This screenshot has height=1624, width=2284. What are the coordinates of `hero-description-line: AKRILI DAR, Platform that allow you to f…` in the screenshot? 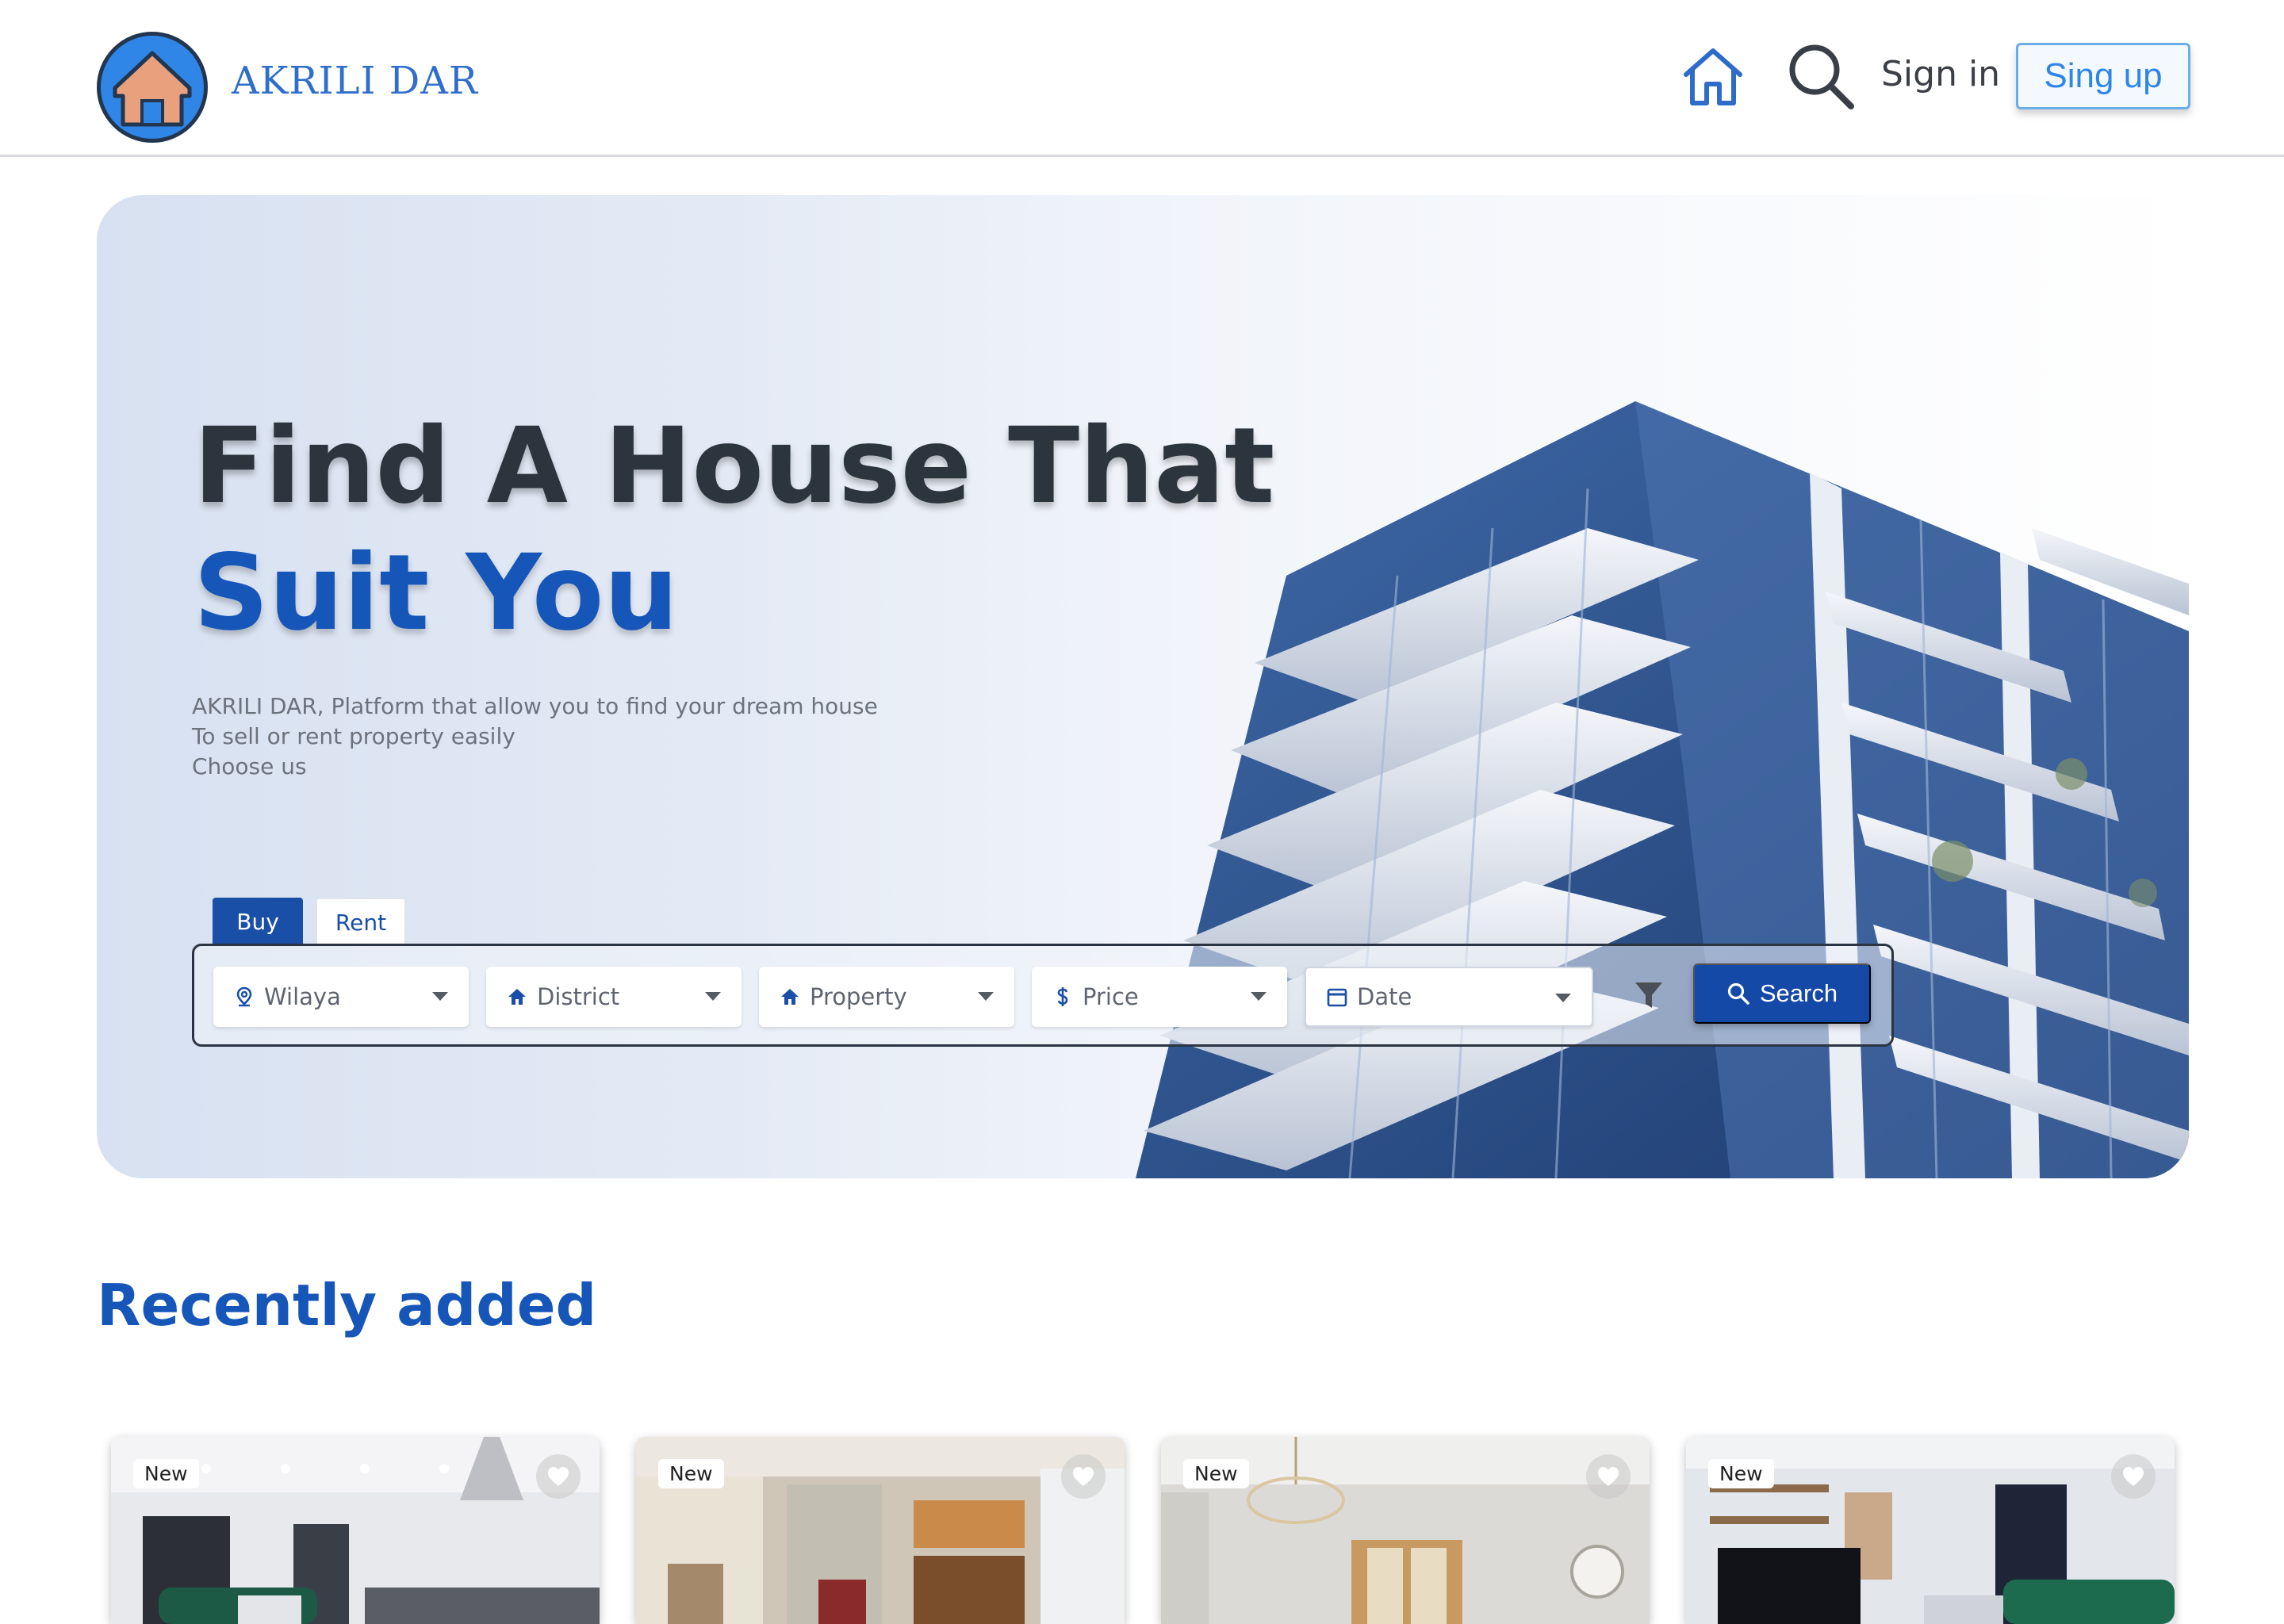 It's located at (535, 706).